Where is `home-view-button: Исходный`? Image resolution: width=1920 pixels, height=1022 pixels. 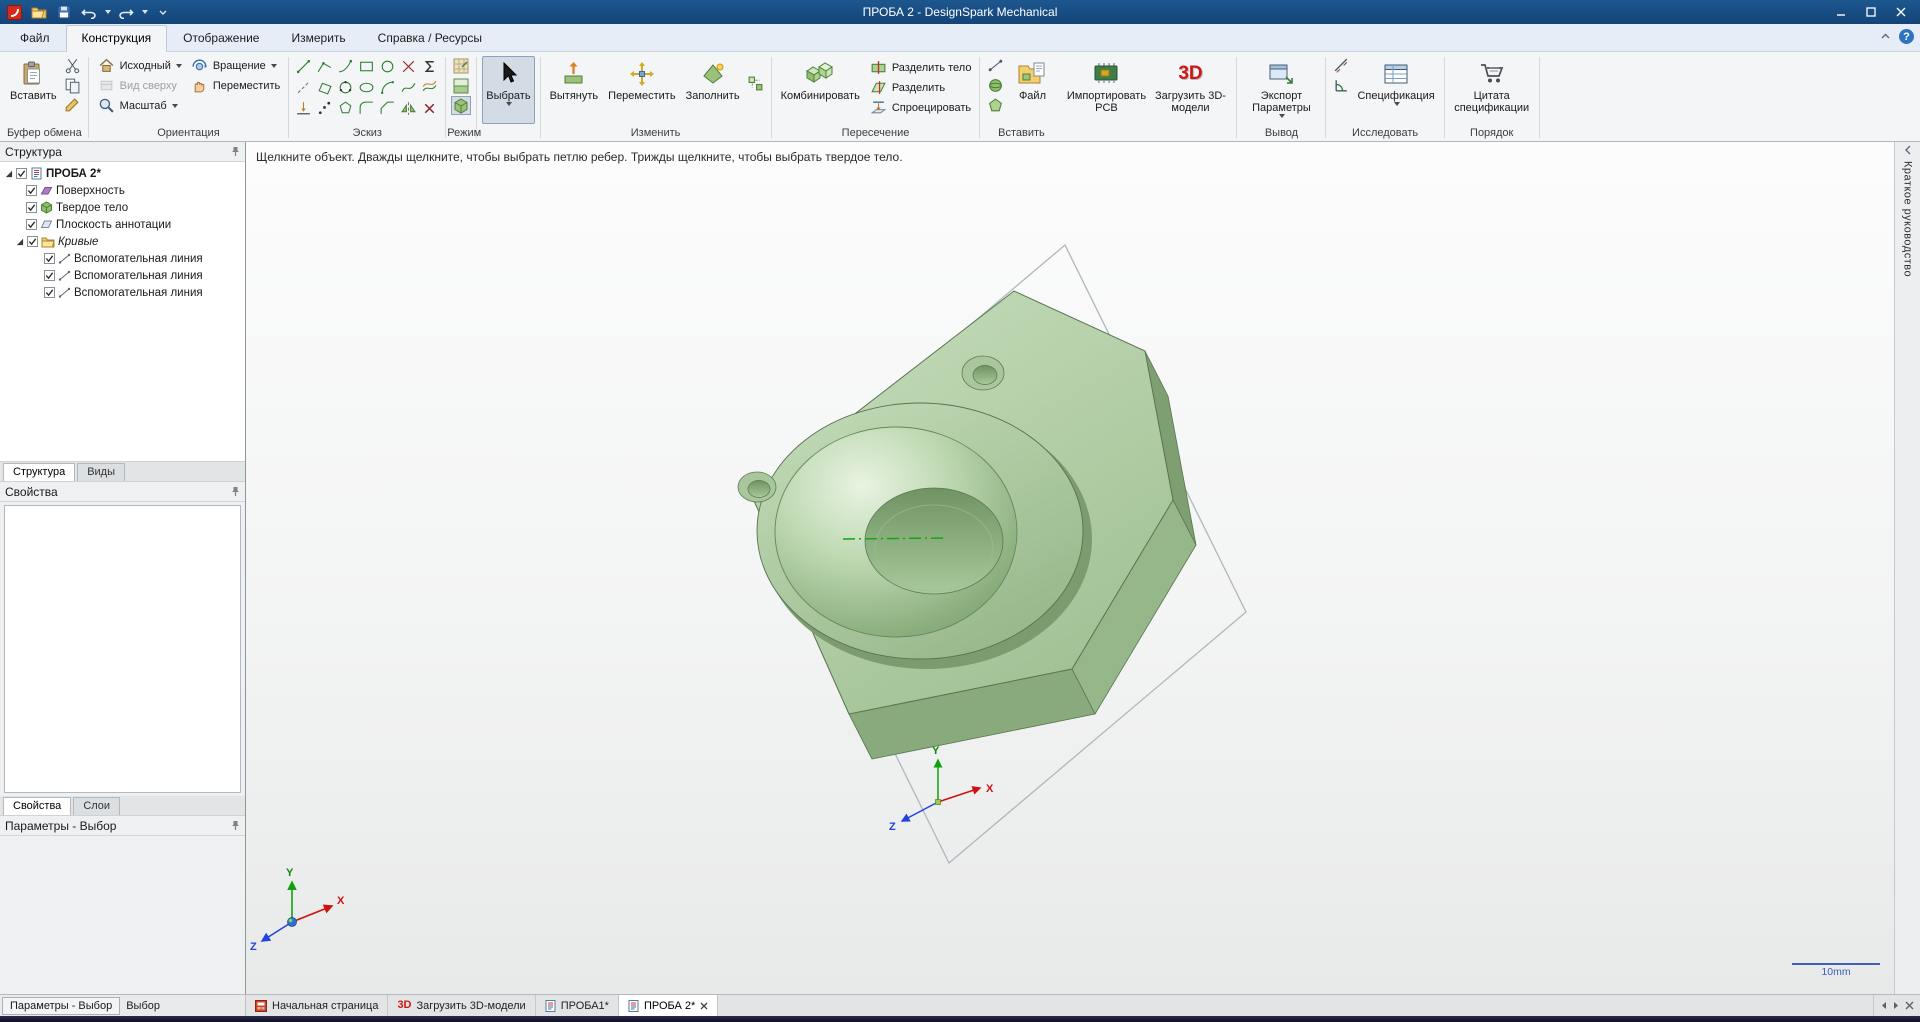
home-view-button: Исходный is located at coordinates (139, 65).